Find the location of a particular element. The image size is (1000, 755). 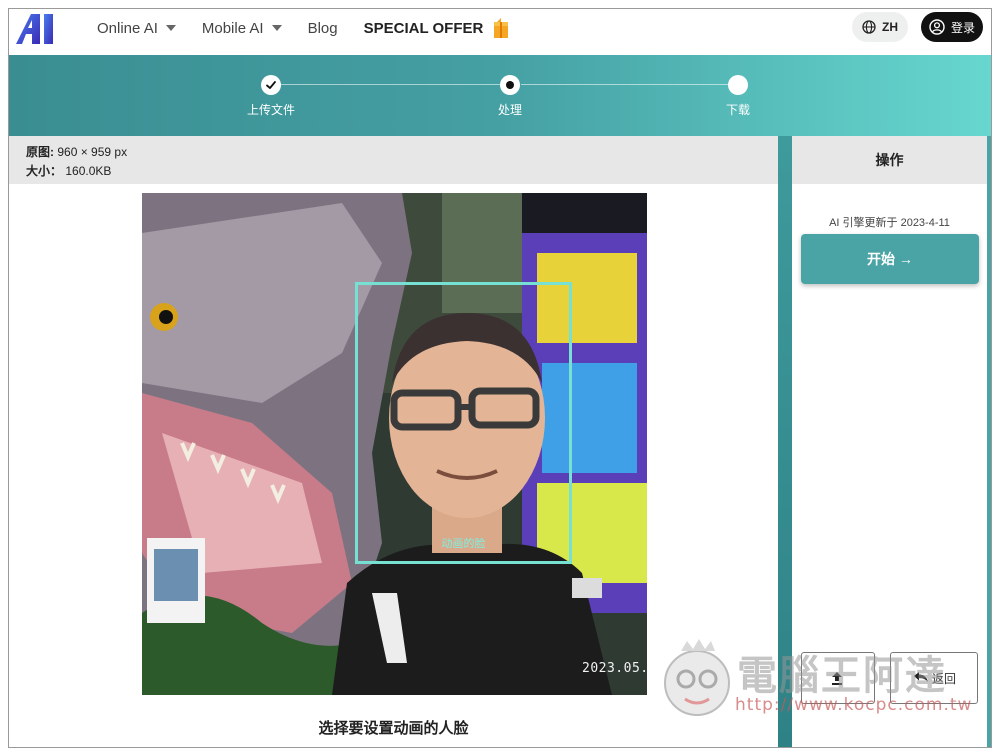

nav-online-ai-label: Online AI is located at coordinates (127, 28).